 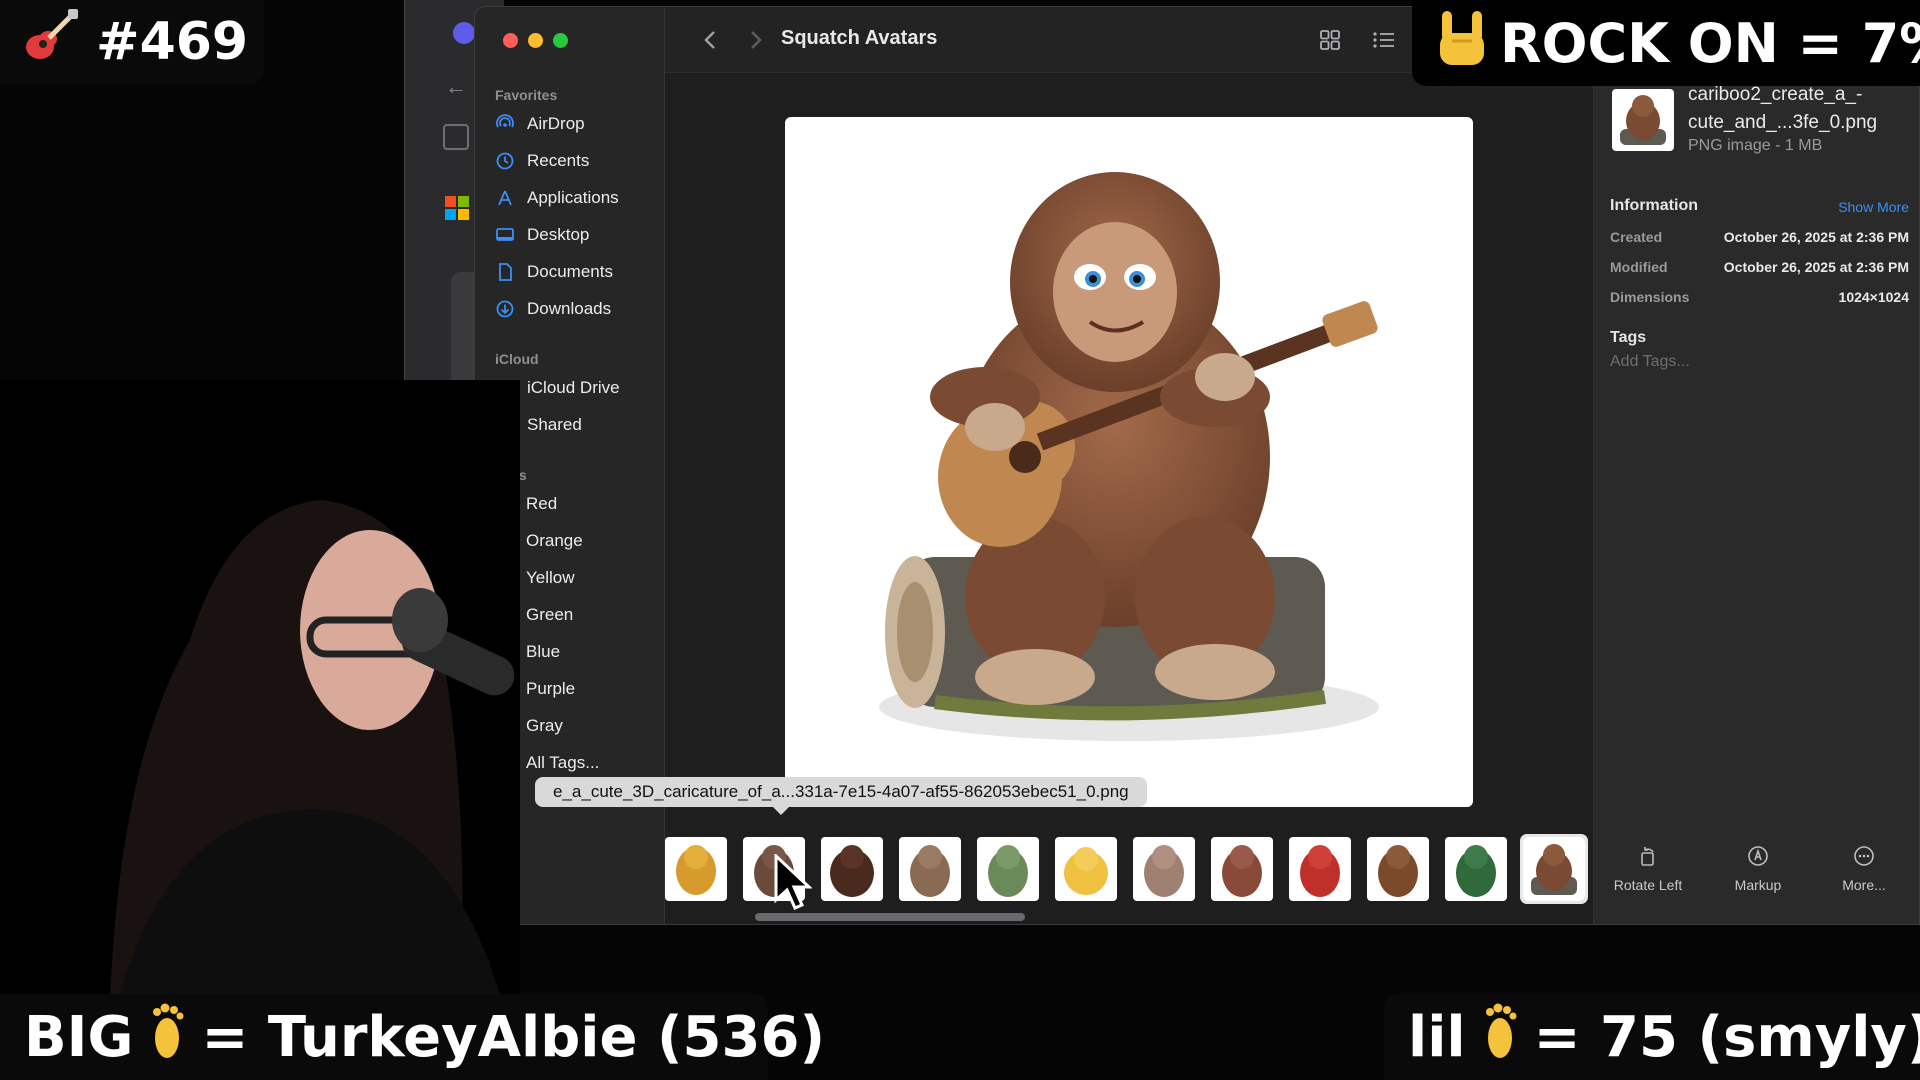 I want to click on big-foot-text: = TurkeyAlbie (536), so click(x=513, y=1037).